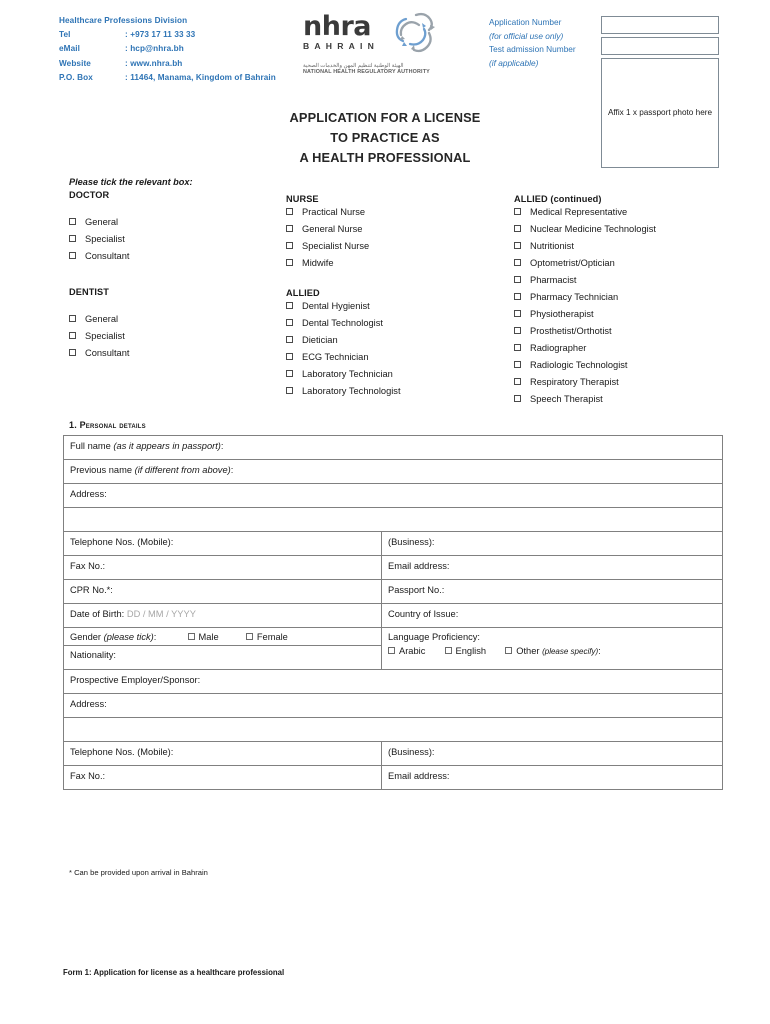  I want to click on checkbox-row-practical-nurse: Practical Nurse, so click(343, 212).